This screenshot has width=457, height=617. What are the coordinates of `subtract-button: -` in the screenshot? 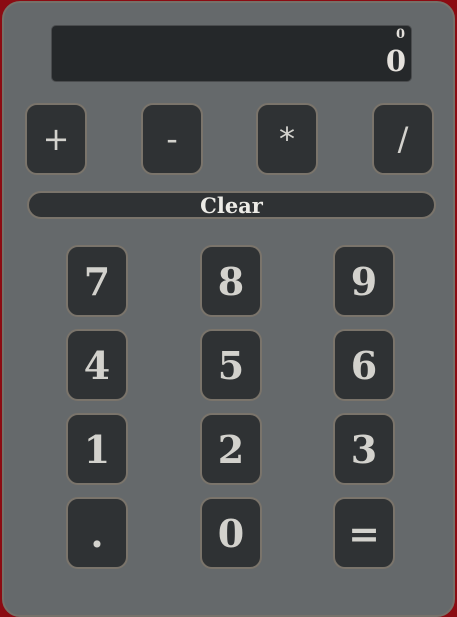 It's located at (172, 139).